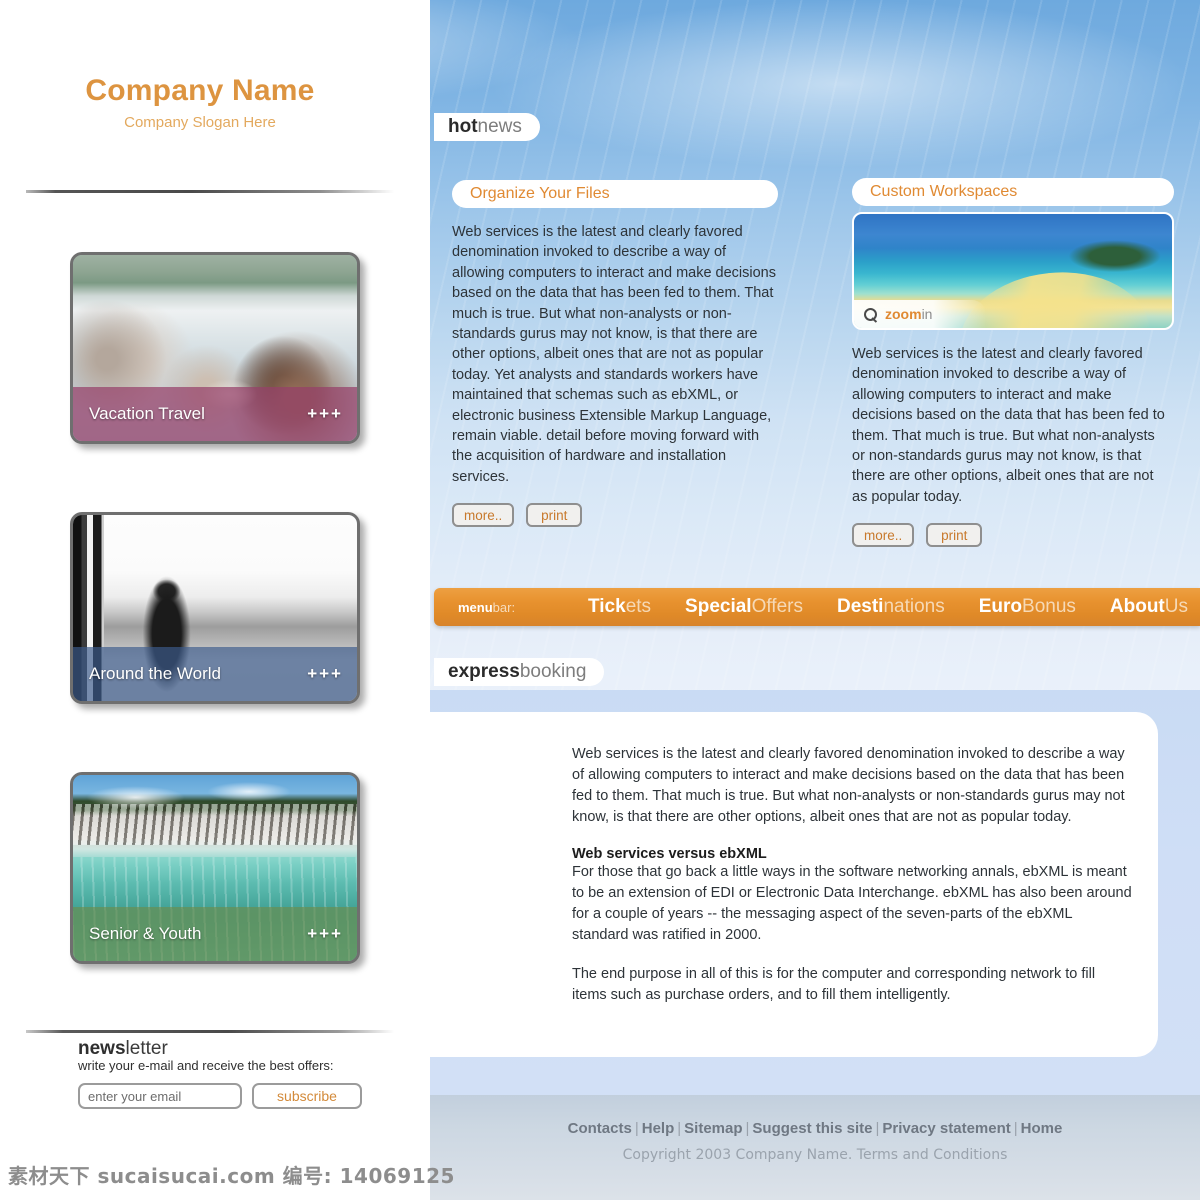 The image size is (1200, 1200). I want to click on promo-card-around-the-world: Around the World +++, so click(215, 608).